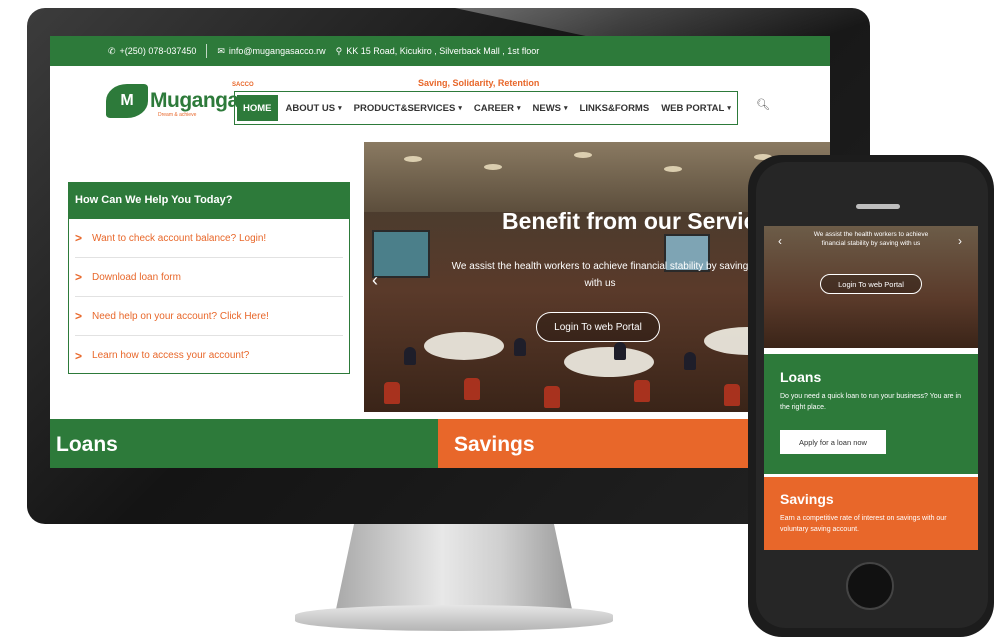 The width and height of the screenshot is (995, 642). I want to click on logo-subtitle: Dream & achieve, so click(177, 115).